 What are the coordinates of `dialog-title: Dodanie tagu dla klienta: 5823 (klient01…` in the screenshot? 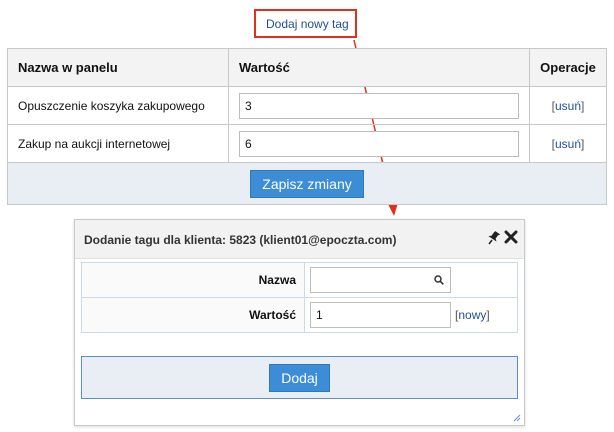 It's located at (240, 240).